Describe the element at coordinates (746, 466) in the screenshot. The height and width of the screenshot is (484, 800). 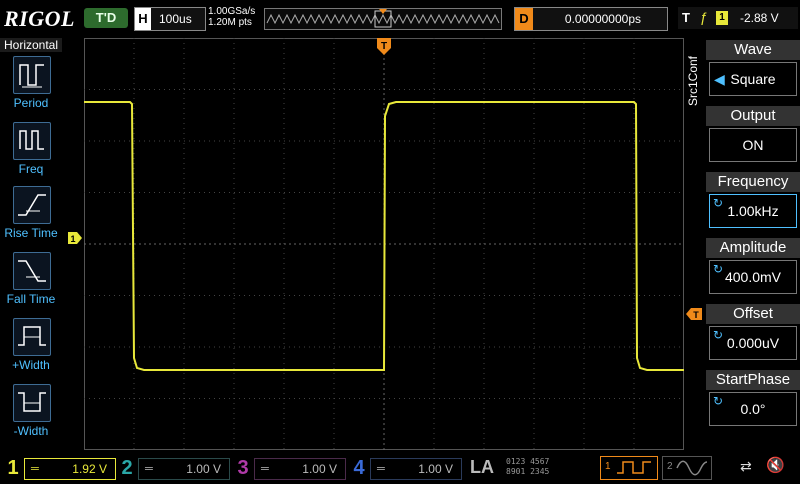
I see `usb-icon: ⇄` at that location.